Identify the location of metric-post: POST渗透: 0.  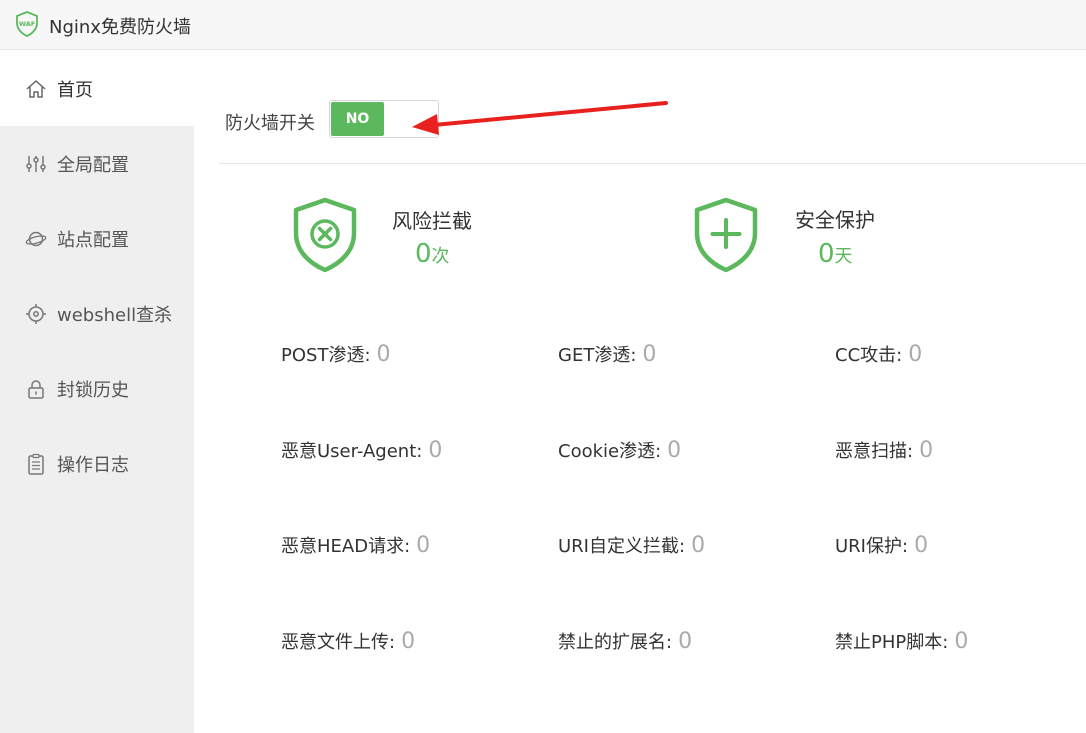
(336, 354).